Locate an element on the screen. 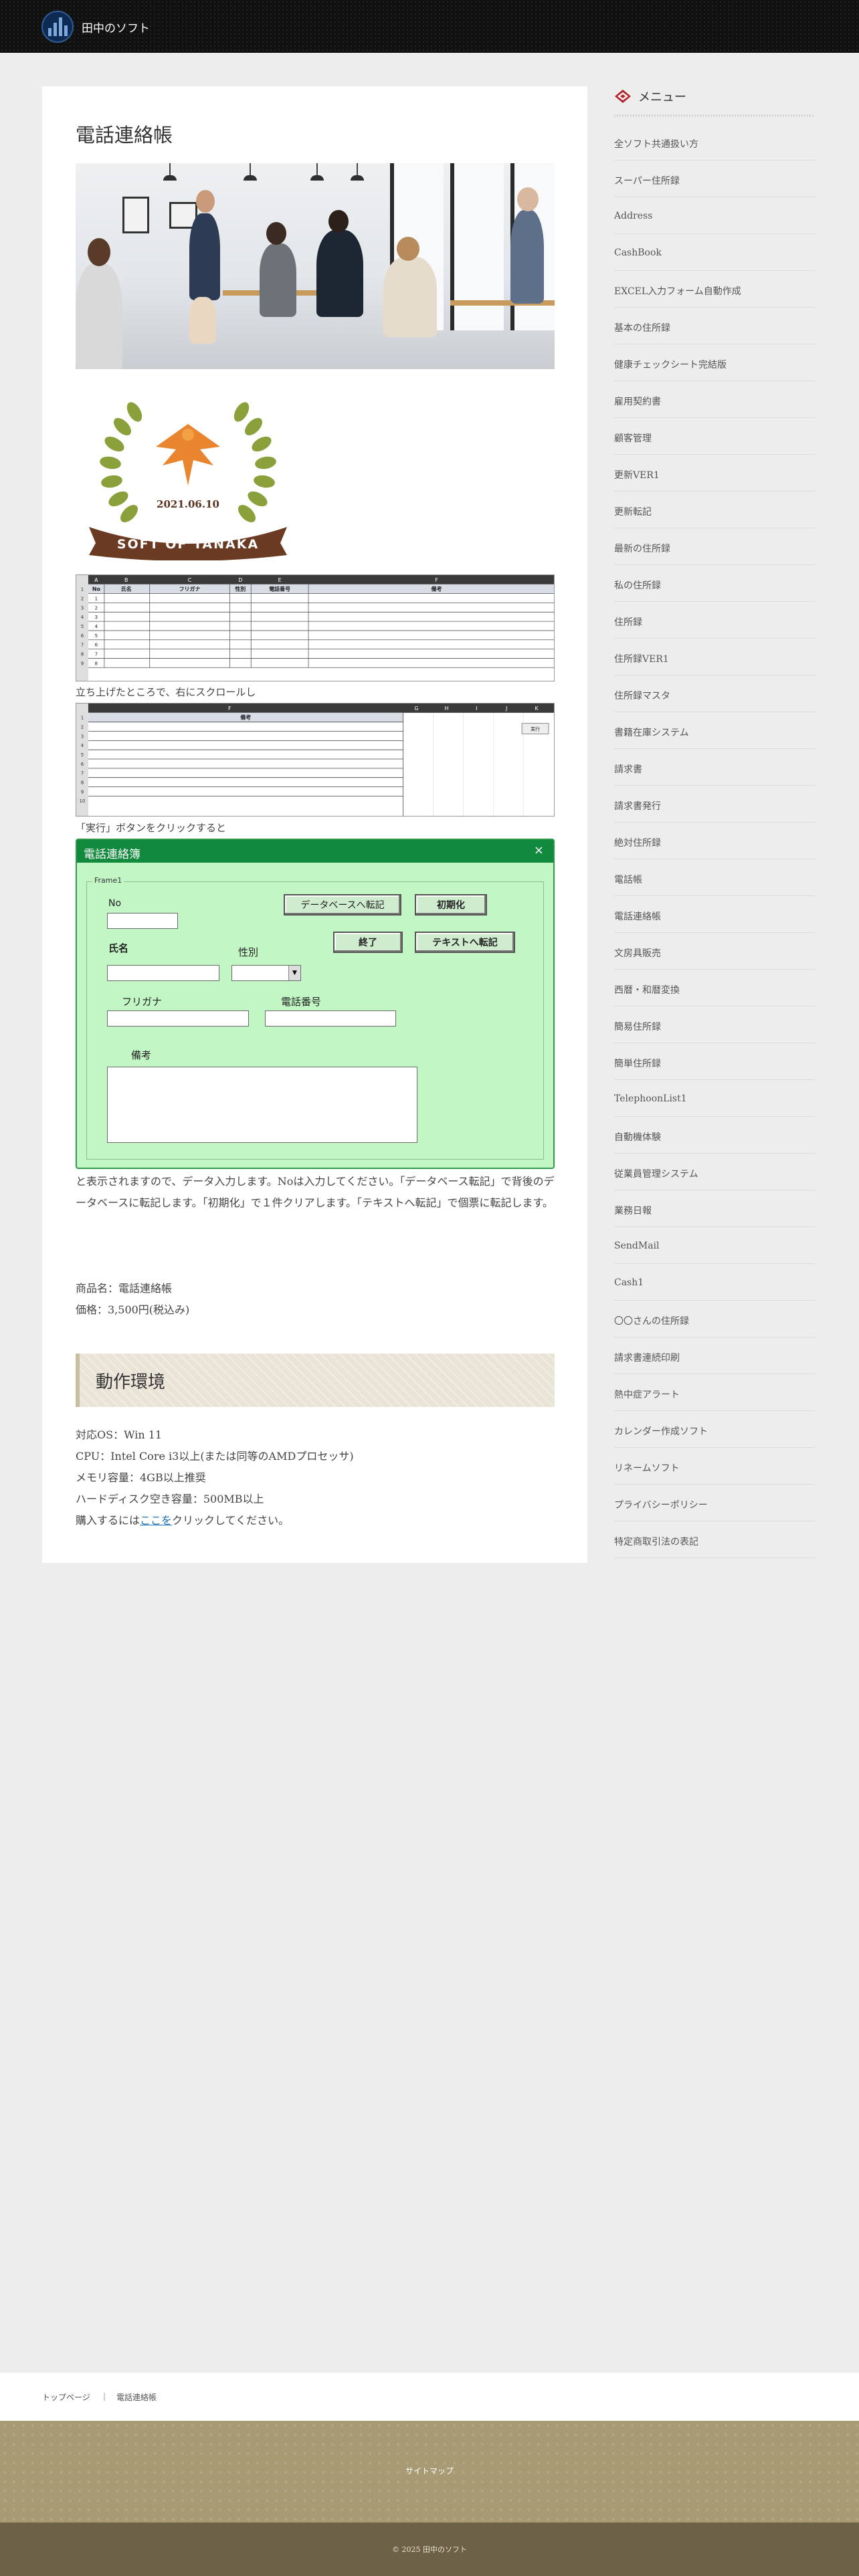 The height and width of the screenshot is (2576, 859). sidebar-menu-item: SendMail is located at coordinates (715, 1245).